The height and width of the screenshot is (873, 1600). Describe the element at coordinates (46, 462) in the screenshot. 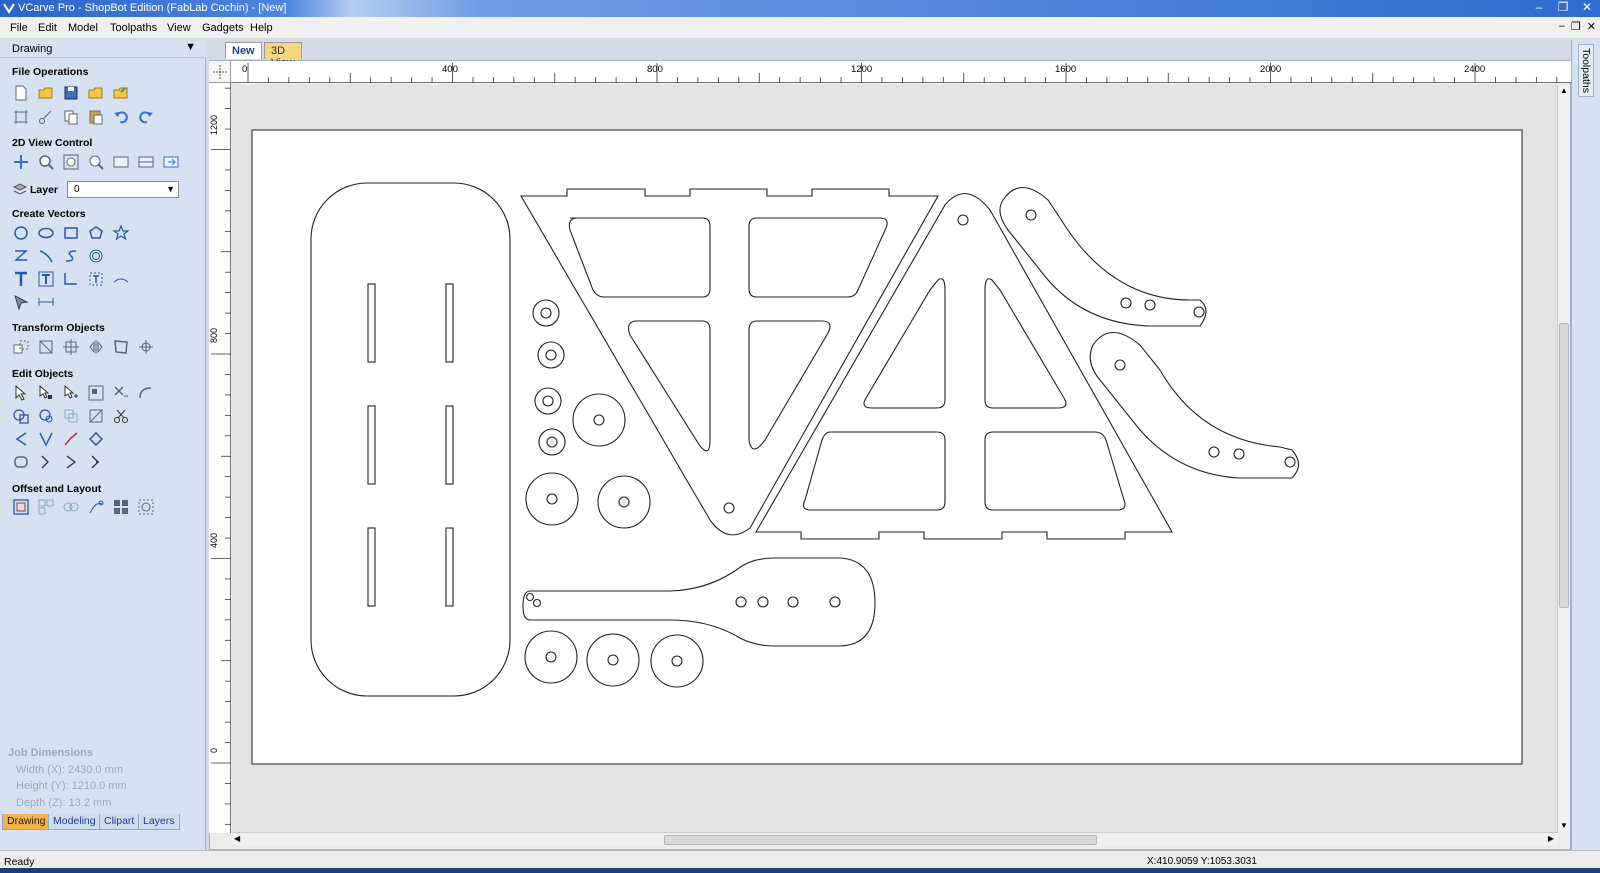

I see `extend-icon` at that location.